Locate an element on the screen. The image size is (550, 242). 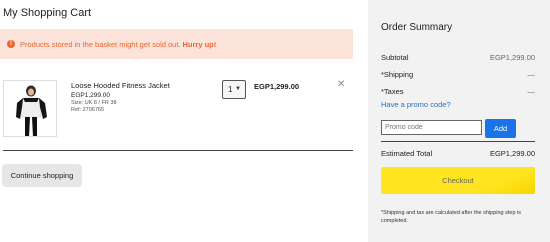
shipping-label: *Shipping is located at coordinates (397, 74).